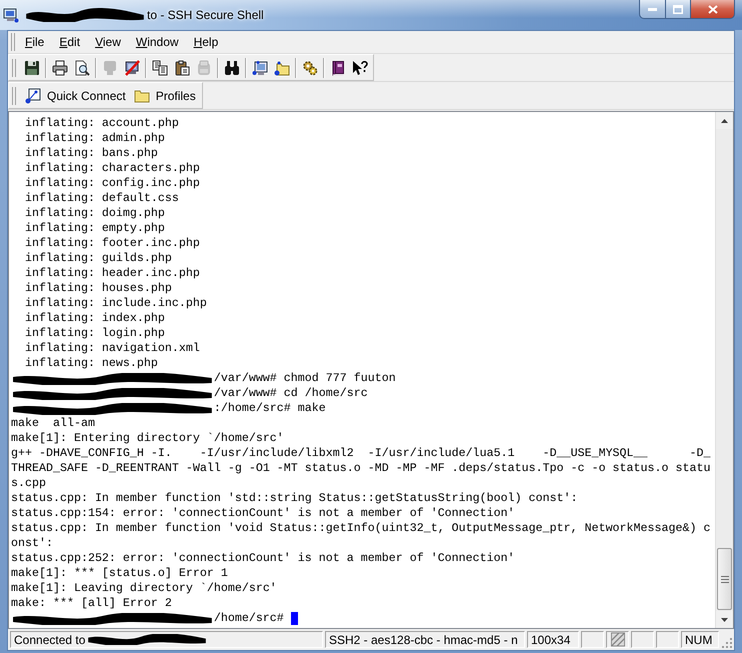 Image resolution: width=742 pixels, height=653 pixels. What do you see at coordinates (550, 639) in the screenshot?
I see `status-text: 100x34` at bounding box center [550, 639].